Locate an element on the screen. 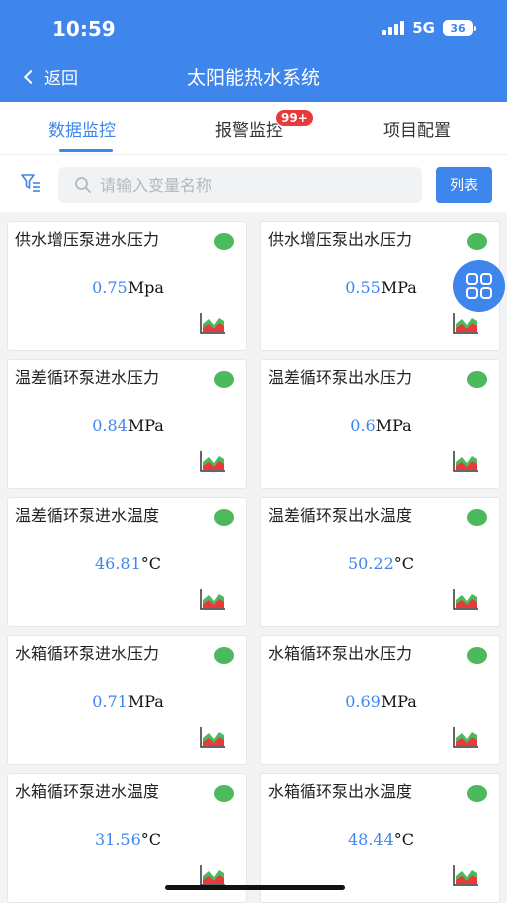 This screenshot has height=903, width=507. variable-name: 温差循环泵进水压力 is located at coordinates (87, 377).